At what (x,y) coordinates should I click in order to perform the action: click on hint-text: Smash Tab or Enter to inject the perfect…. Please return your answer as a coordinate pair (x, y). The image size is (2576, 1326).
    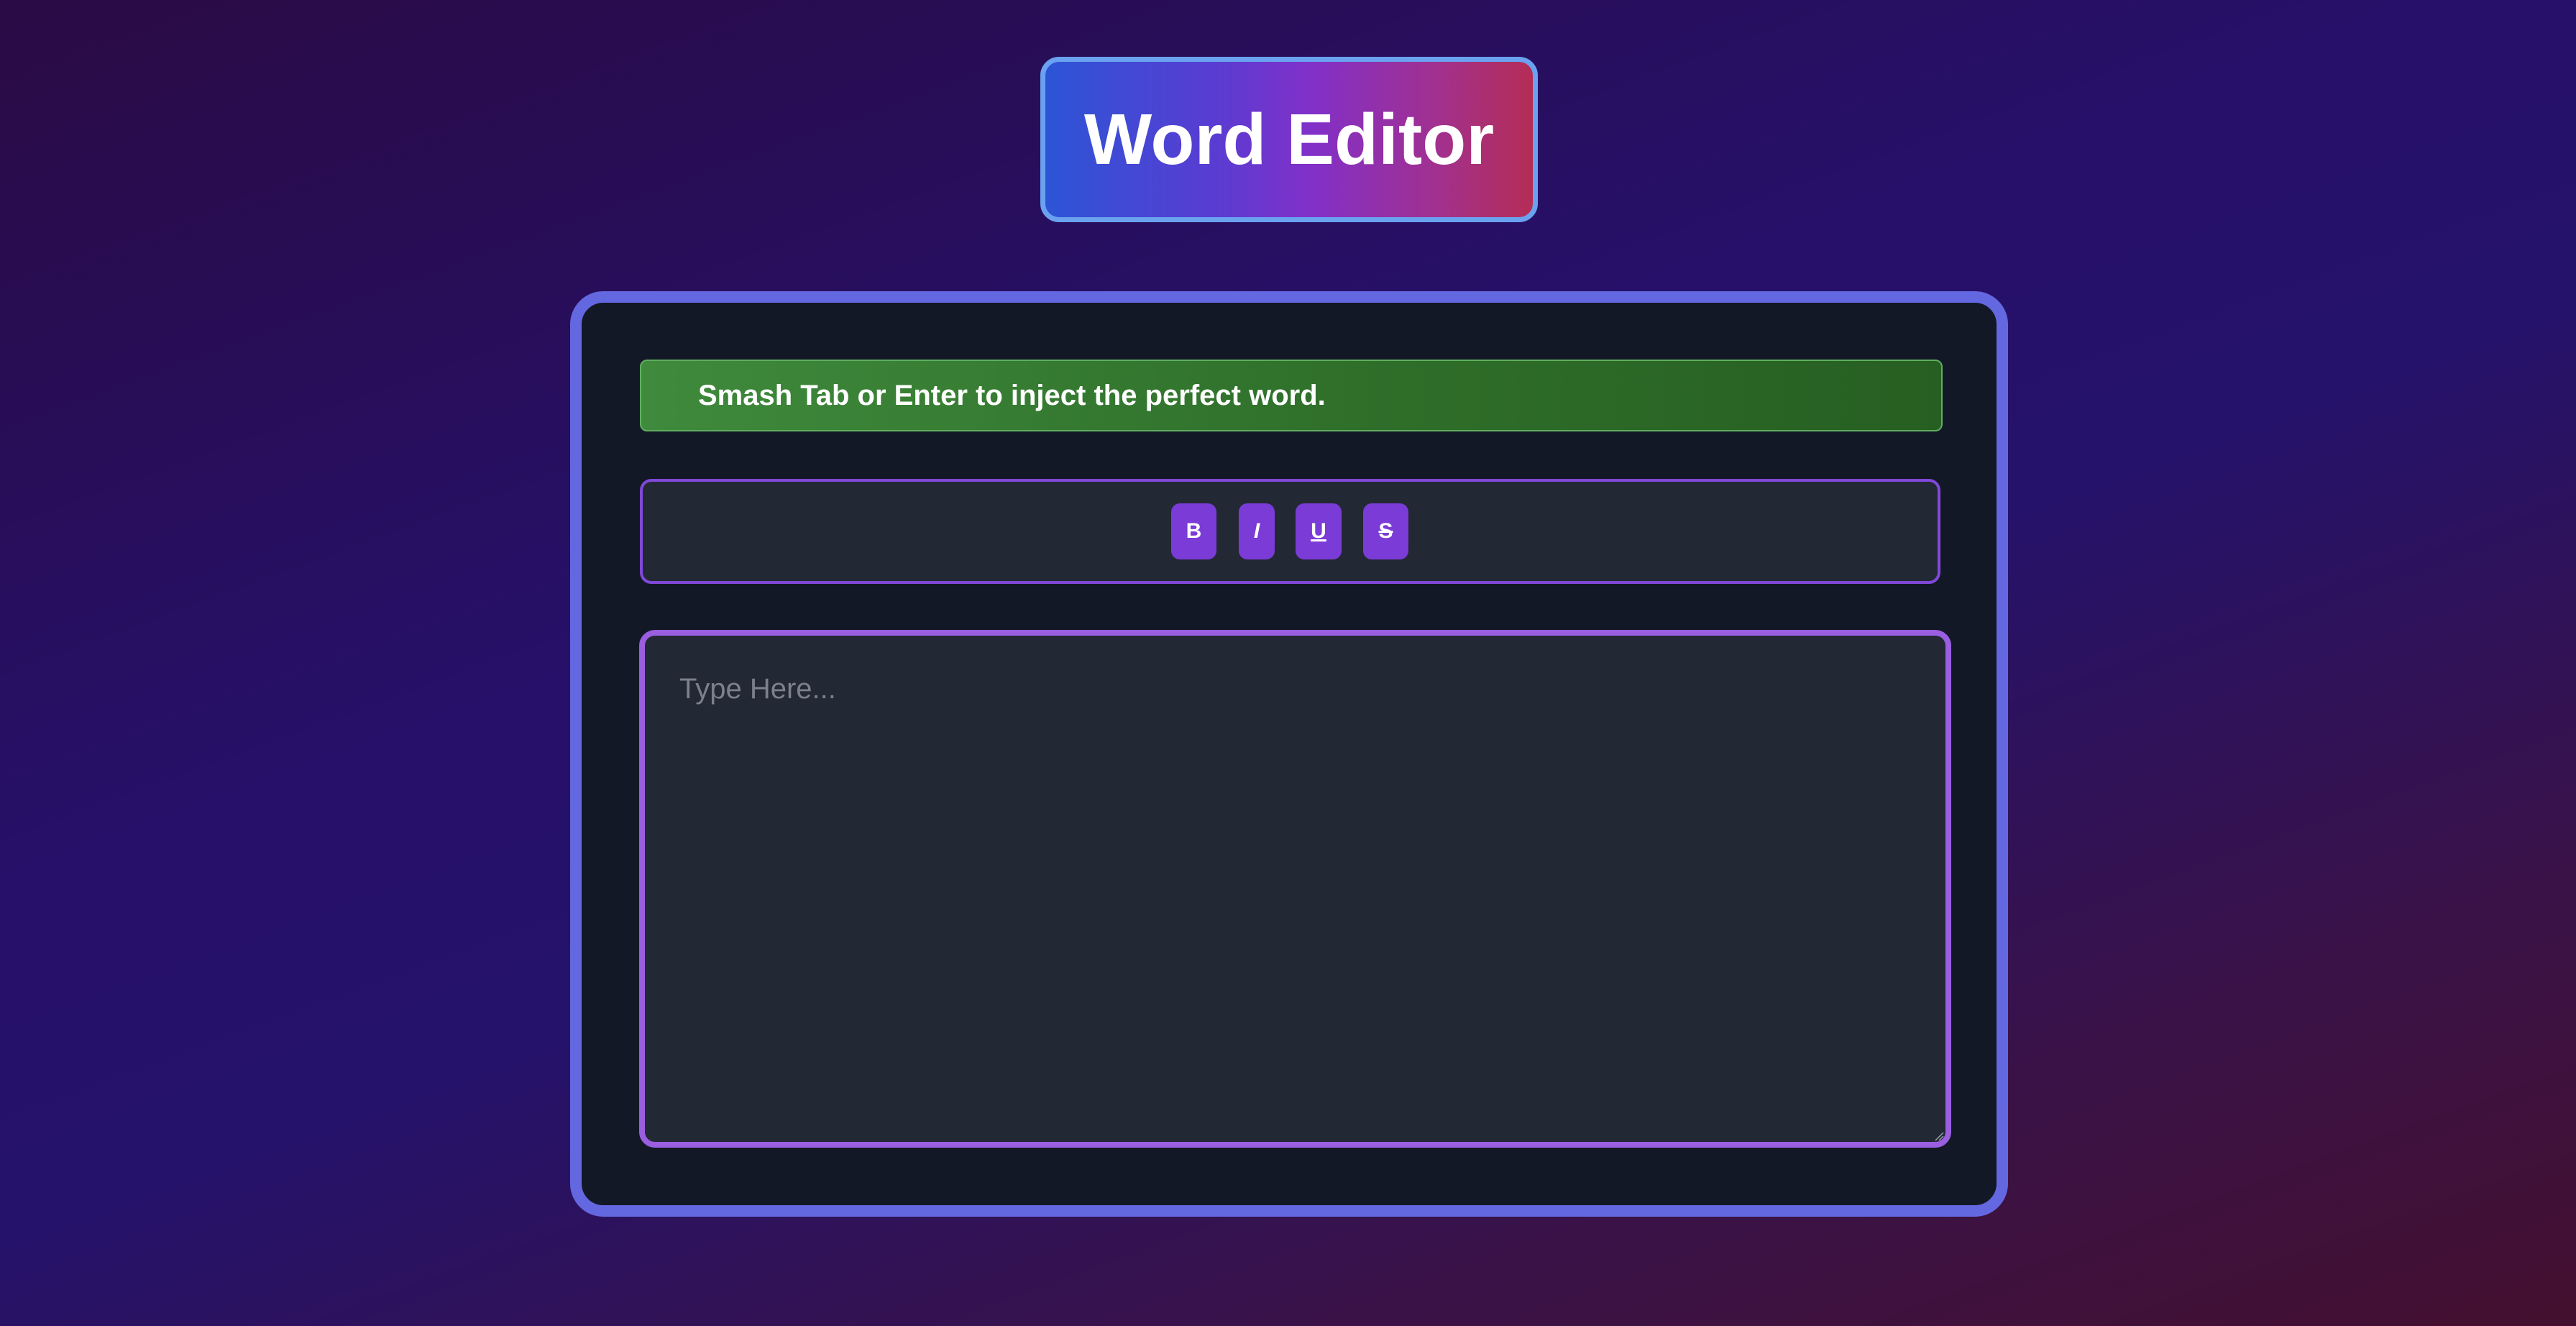
    Looking at the image, I should click on (1012, 395).